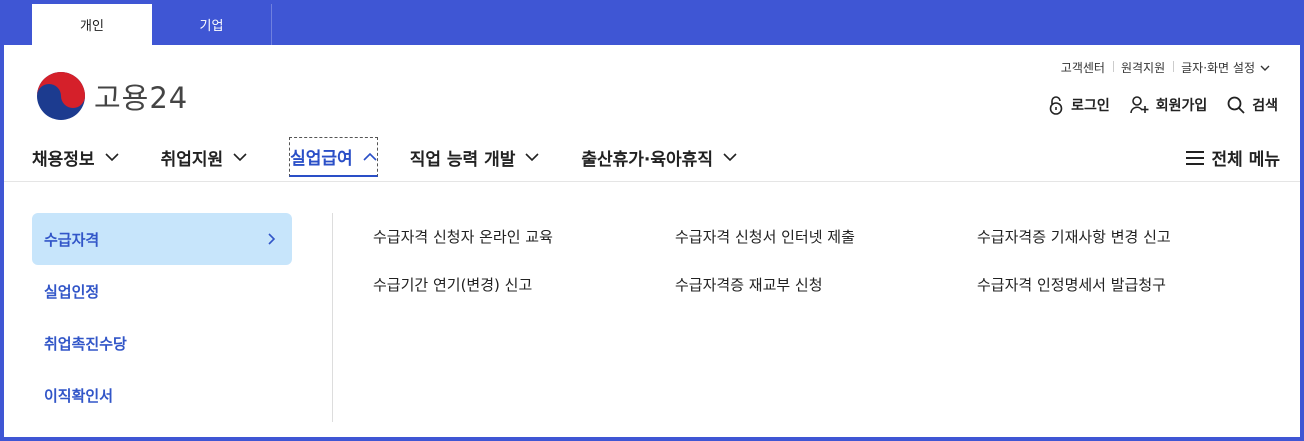 The image size is (1304, 441). Describe the element at coordinates (162, 291) in the screenshot. I see `sidebar-item-unemployment-recognition: 실업인정` at that location.